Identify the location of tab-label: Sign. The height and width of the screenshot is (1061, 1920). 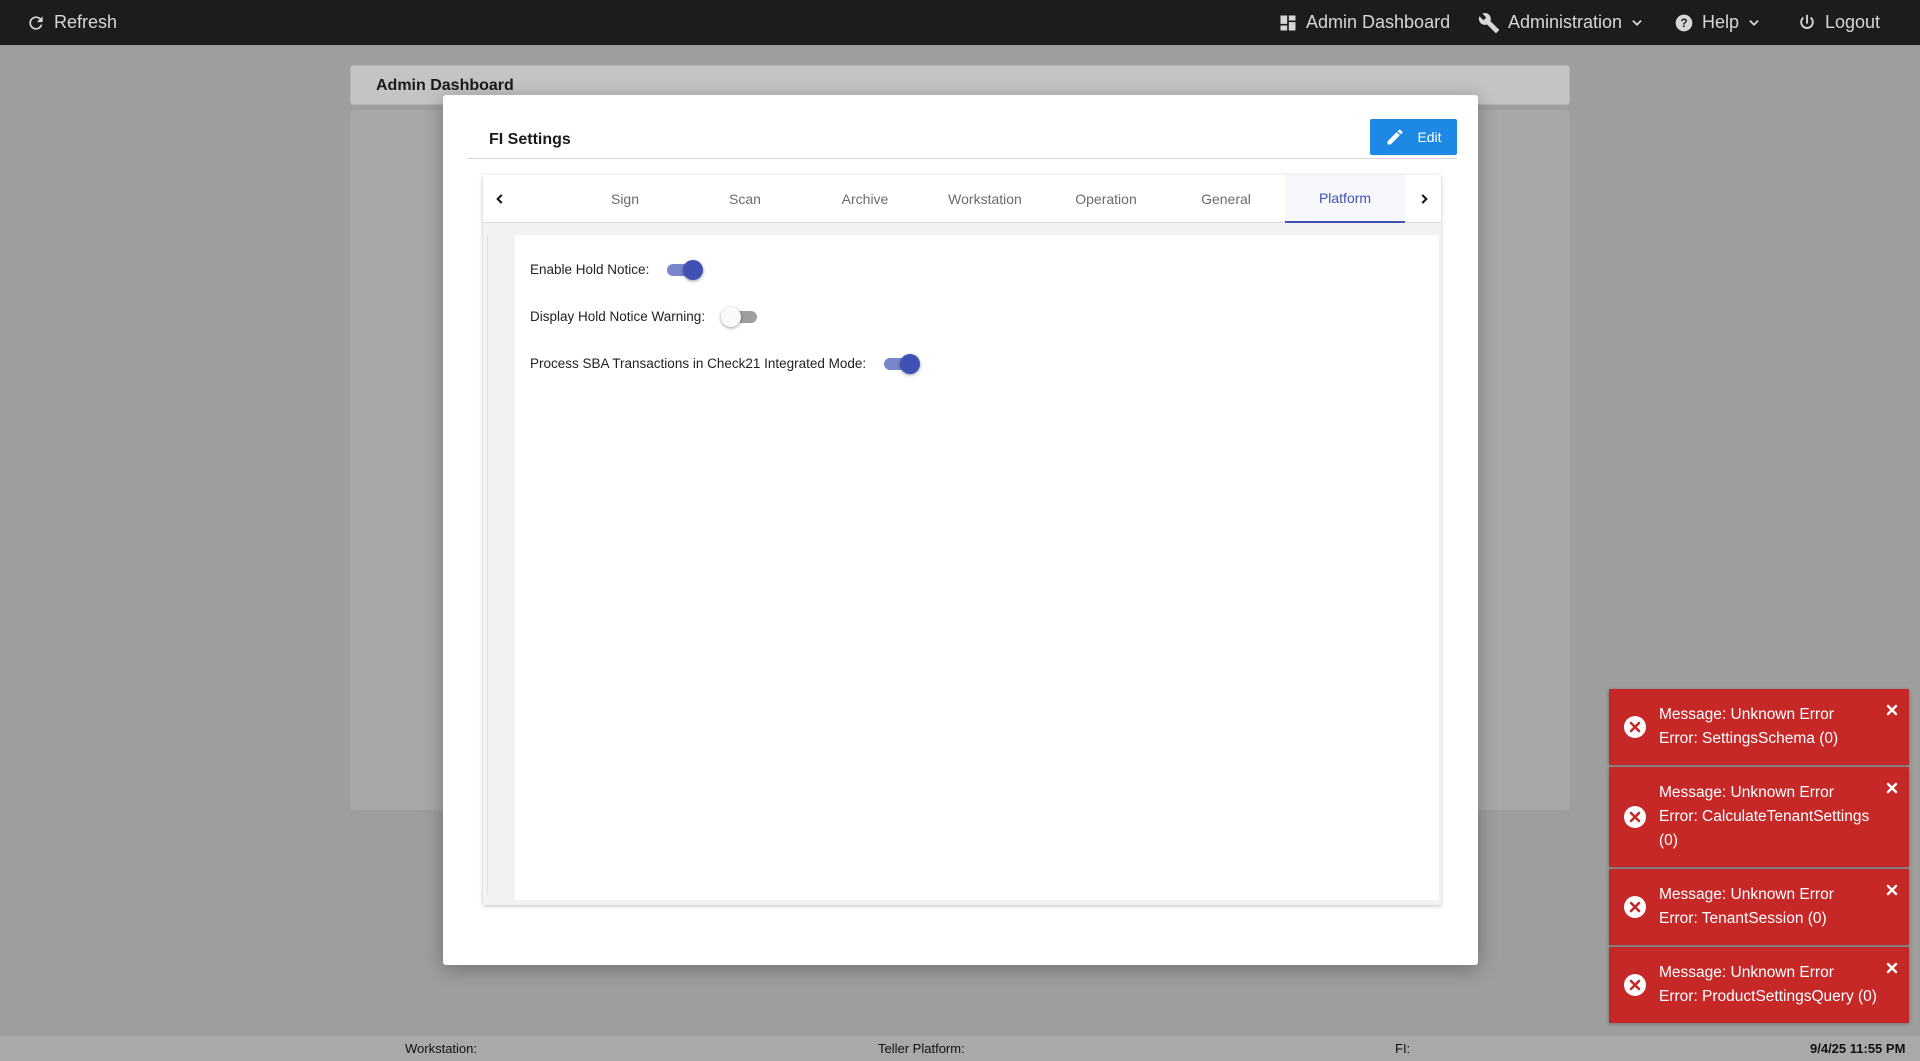
(625, 199).